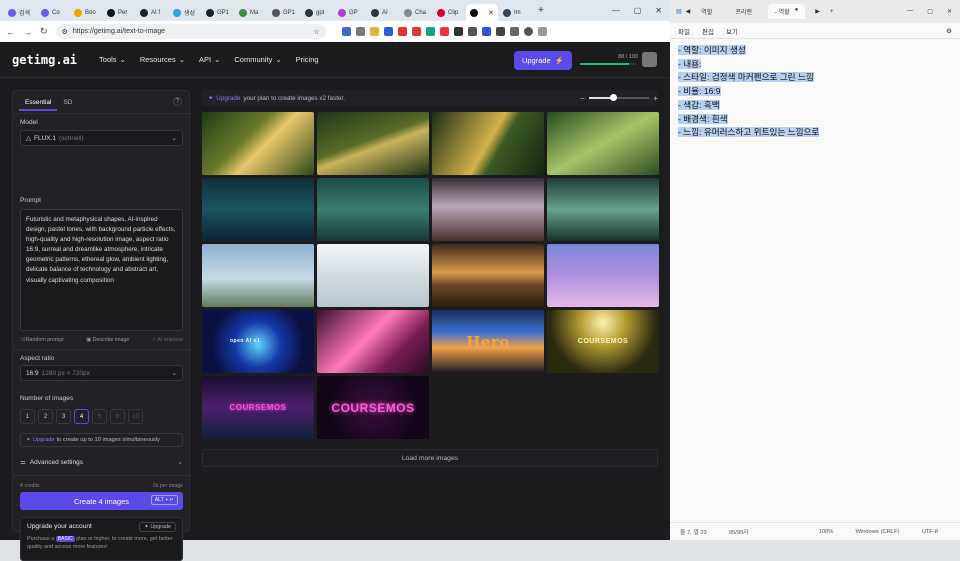  What do you see at coordinates (488, 341) in the screenshot?
I see `generated-image: Hero` at bounding box center [488, 341].